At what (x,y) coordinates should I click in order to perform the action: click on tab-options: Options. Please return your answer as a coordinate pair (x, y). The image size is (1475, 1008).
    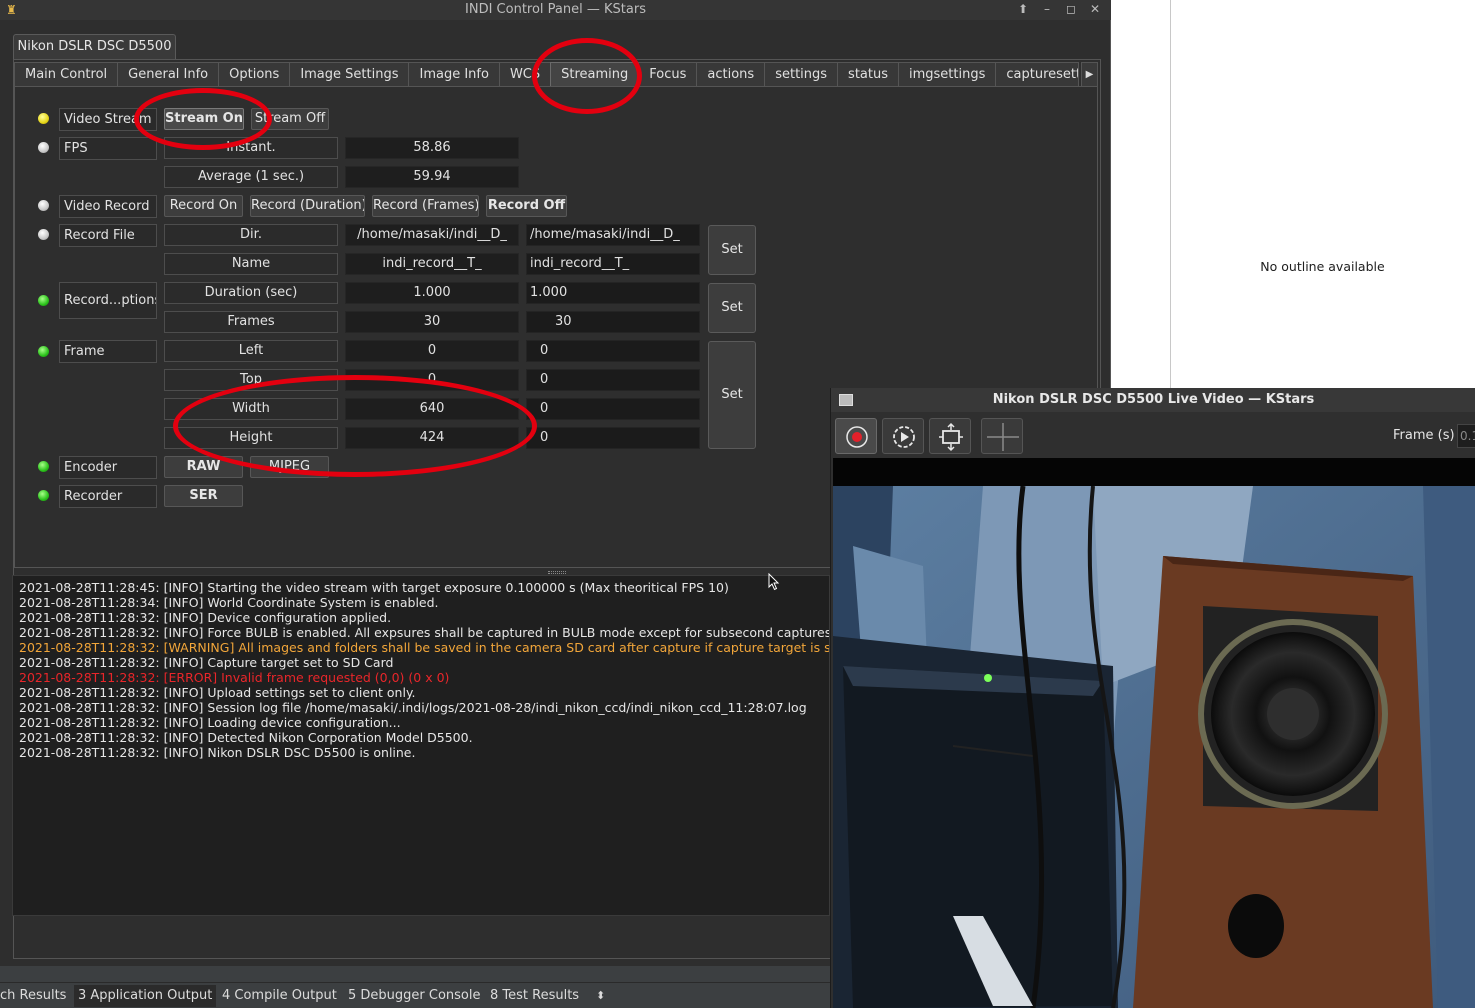
    Looking at the image, I should click on (254, 74).